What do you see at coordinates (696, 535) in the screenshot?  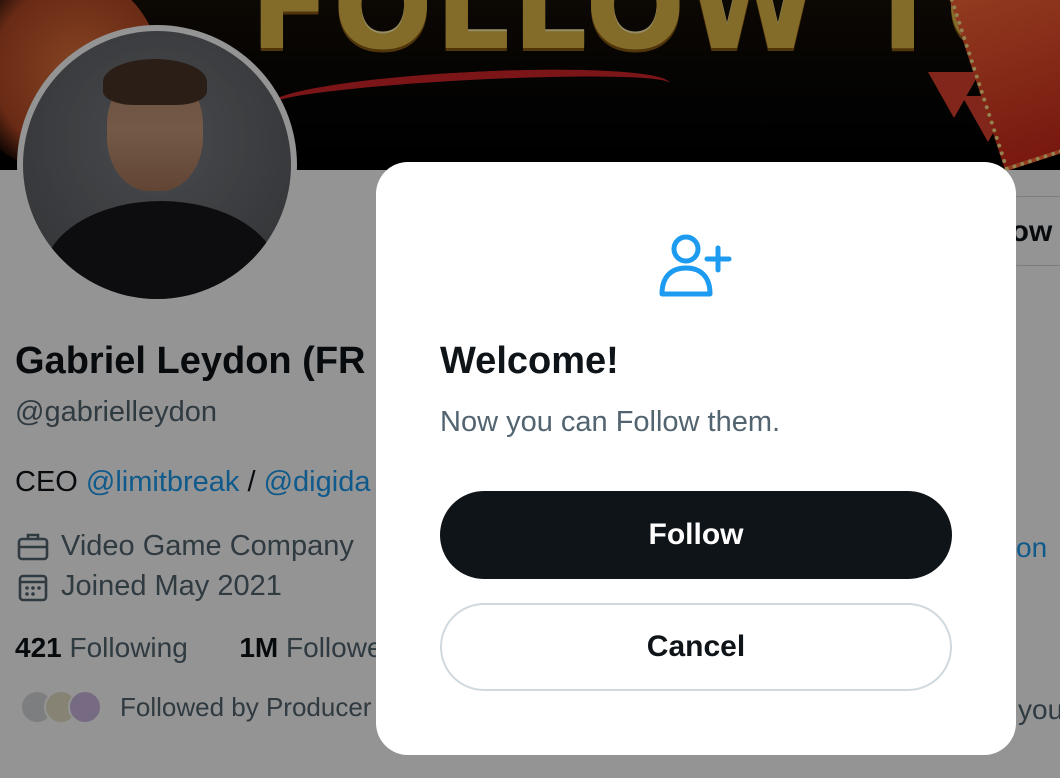 I see `follow-button: Follow` at bounding box center [696, 535].